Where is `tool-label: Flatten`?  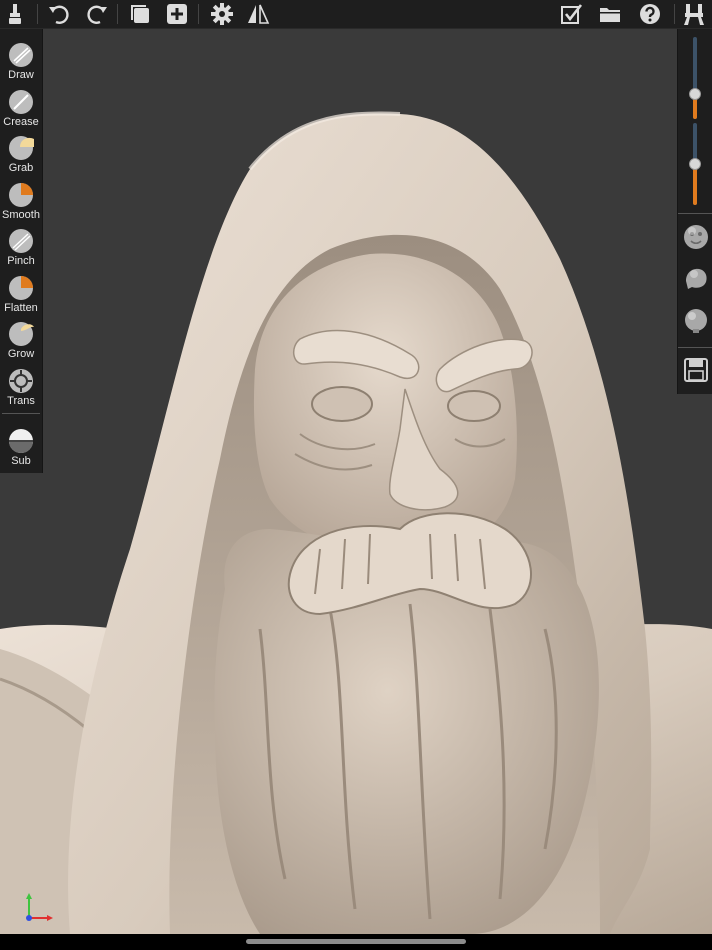 tool-label: Flatten is located at coordinates (21, 308).